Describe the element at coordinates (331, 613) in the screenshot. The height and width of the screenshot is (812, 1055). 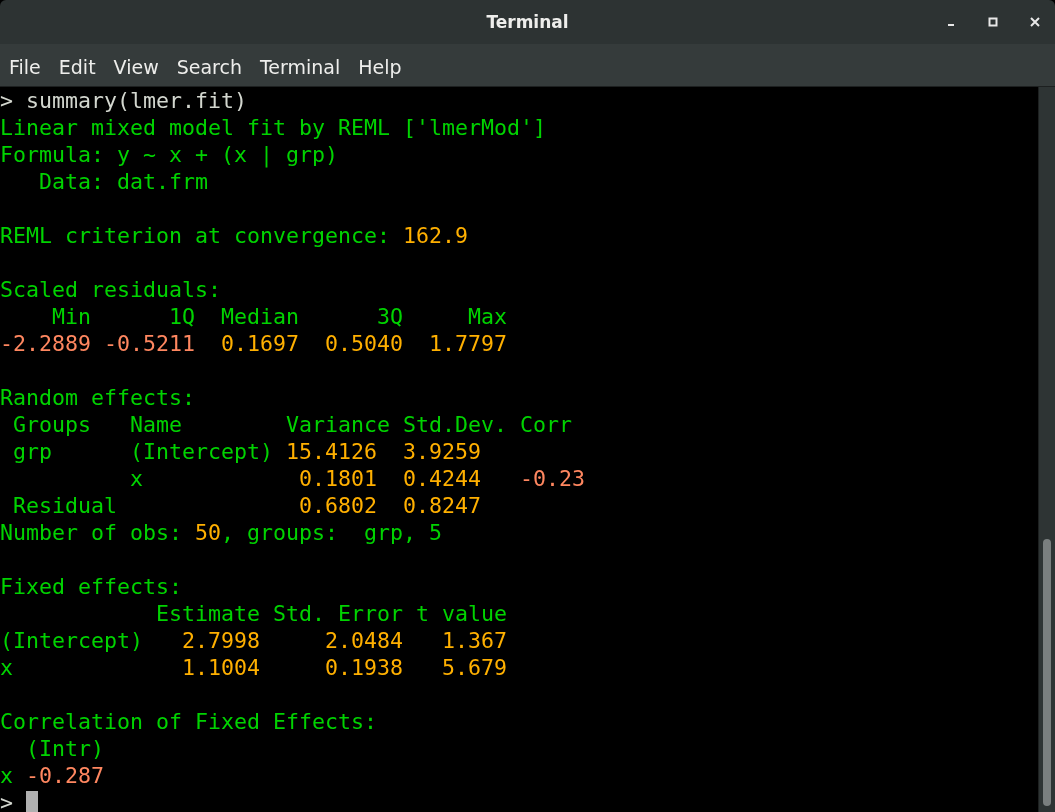
I see `output-text: Estimate Std. Error t value` at that location.